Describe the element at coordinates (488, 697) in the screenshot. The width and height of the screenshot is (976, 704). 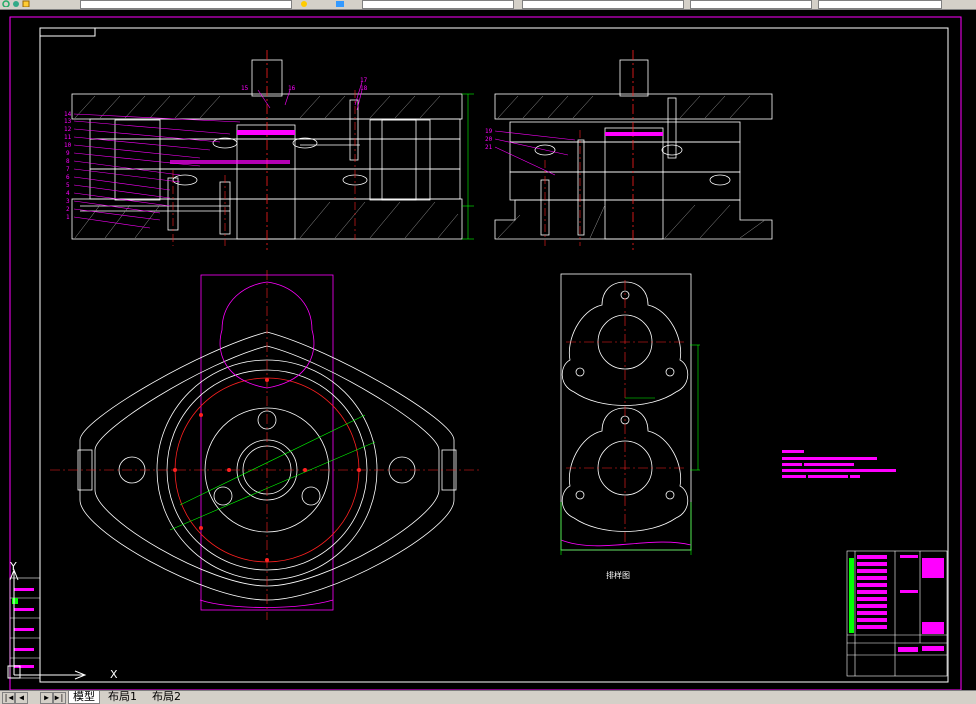
I see `layout-tab-bar: |◀ ◀ ▶ ▶| 模型 布局1 布局2` at that location.